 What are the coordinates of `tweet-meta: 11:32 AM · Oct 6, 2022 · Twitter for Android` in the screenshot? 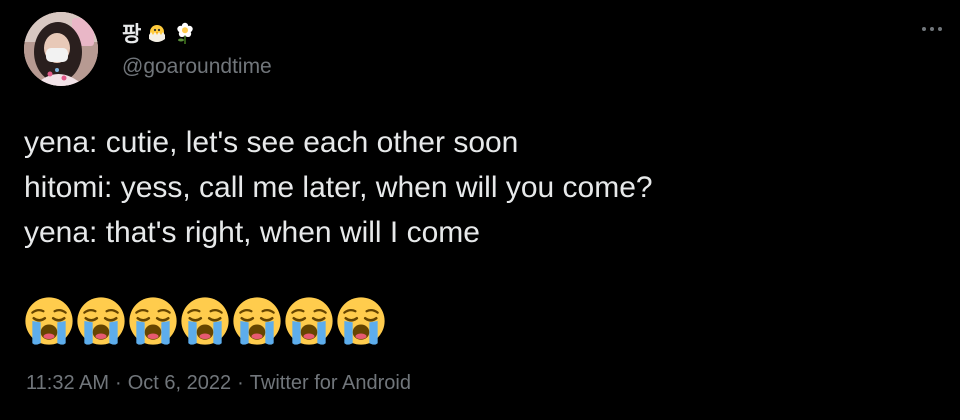 It's located at (218, 383).